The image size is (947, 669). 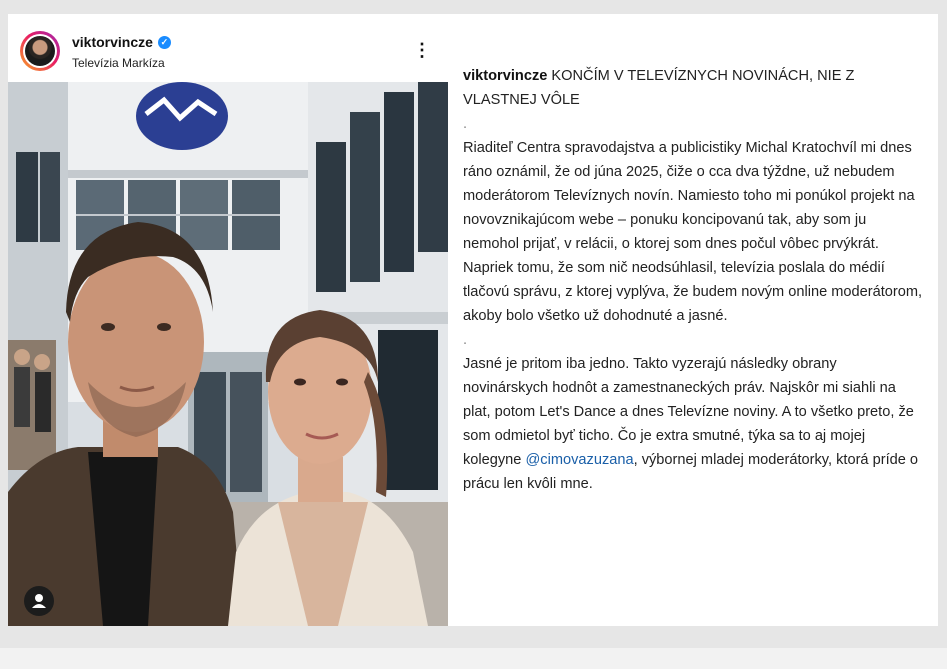 What do you see at coordinates (39, 601) in the screenshot?
I see `user-tag-icon` at bounding box center [39, 601].